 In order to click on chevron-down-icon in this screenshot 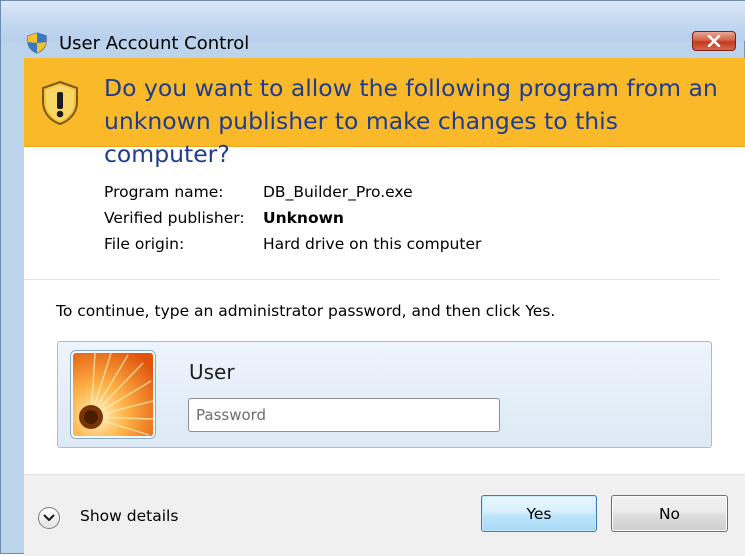, I will do `click(49, 517)`.